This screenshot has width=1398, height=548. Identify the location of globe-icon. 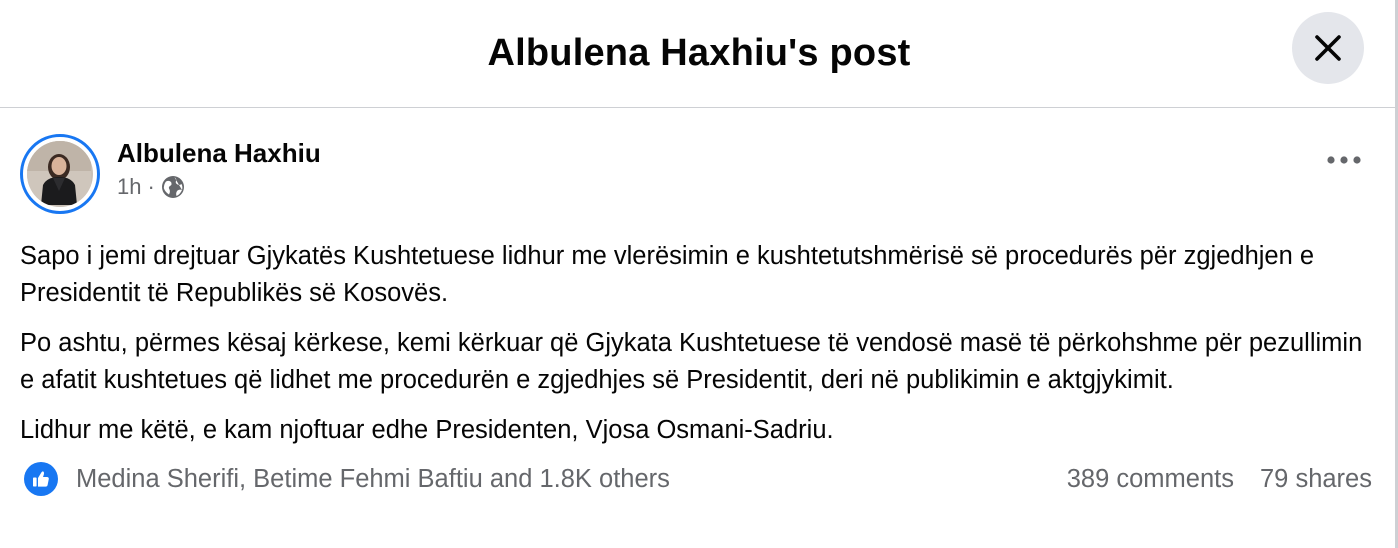
(173, 187).